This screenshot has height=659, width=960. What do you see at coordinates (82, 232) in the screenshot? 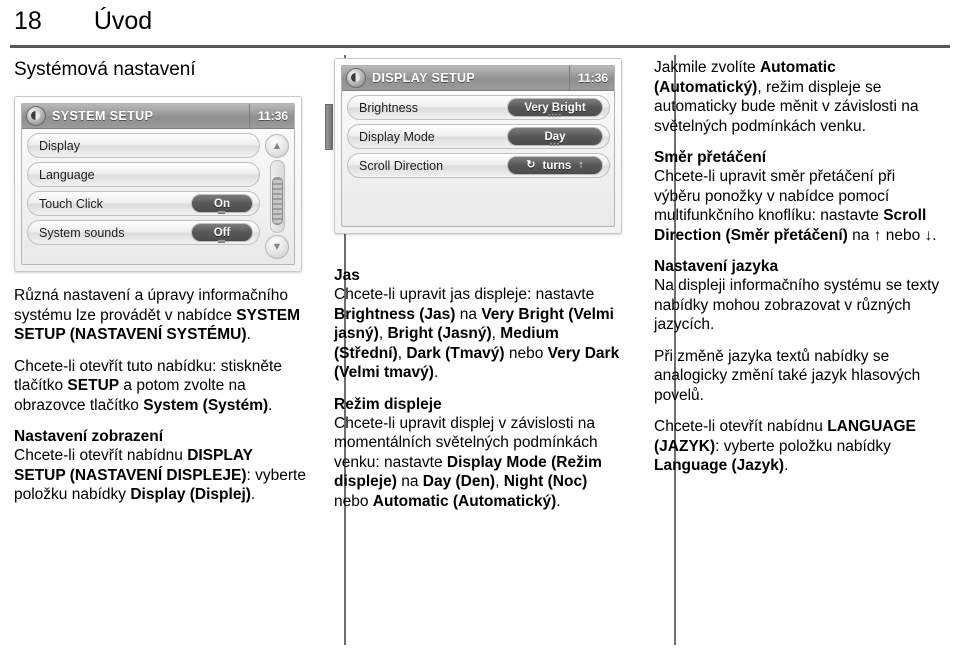
I see `menu-row-label: System sounds` at bounding box center [82, 232].